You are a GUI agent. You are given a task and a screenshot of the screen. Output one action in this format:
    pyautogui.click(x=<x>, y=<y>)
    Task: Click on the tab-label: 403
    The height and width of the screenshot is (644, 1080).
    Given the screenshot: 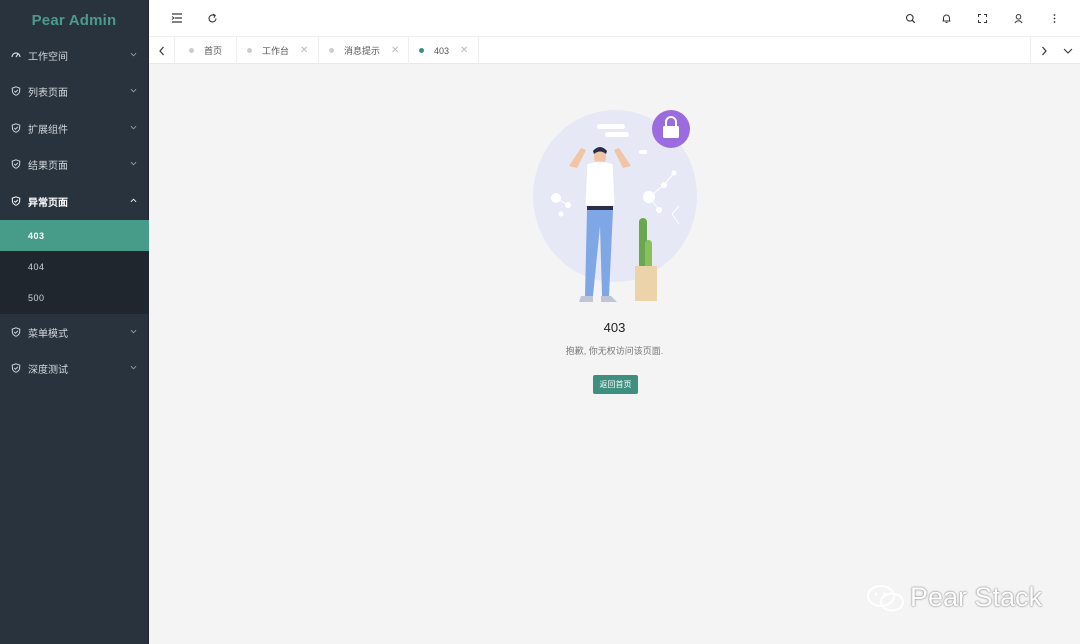 What is the action you would take?
    pyautogui.click(x=442, y=50)
    